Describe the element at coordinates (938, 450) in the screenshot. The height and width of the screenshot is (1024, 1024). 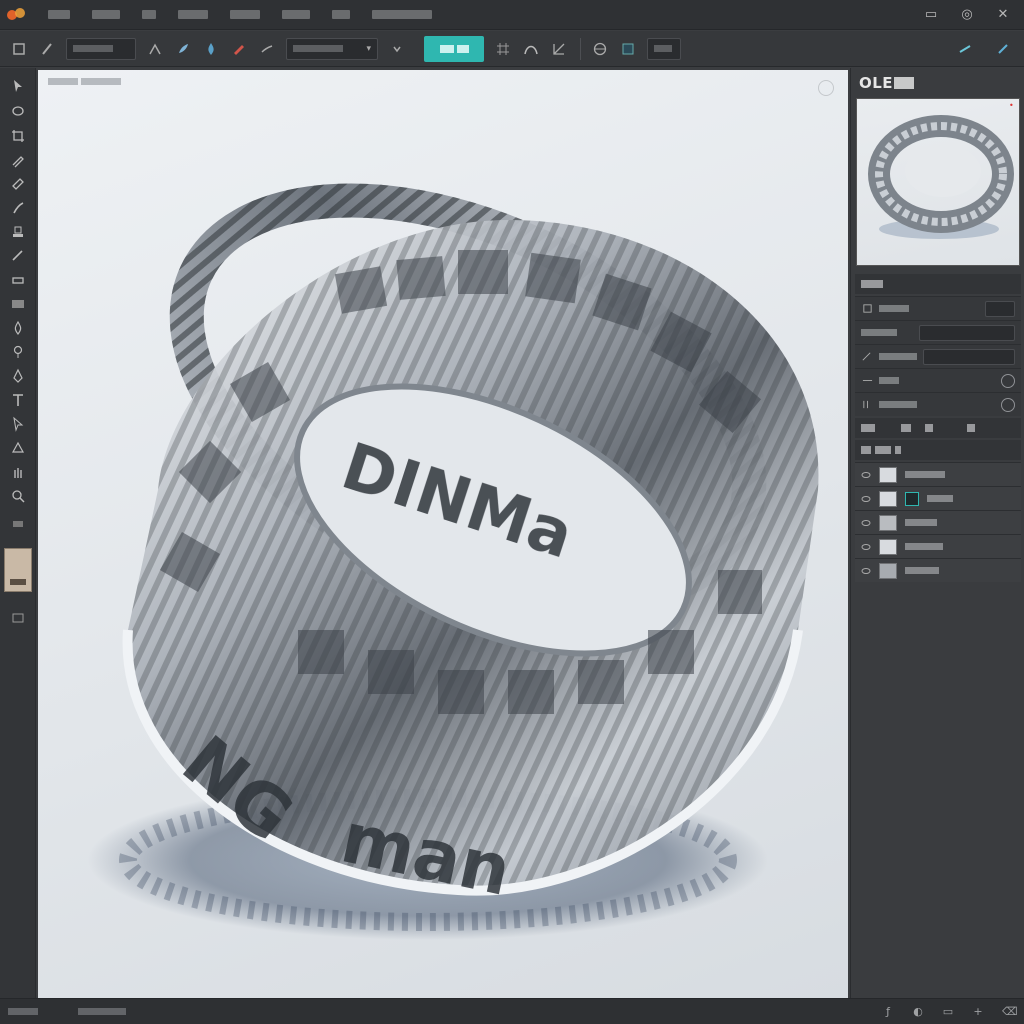
I see `section-header-layers` at that location.